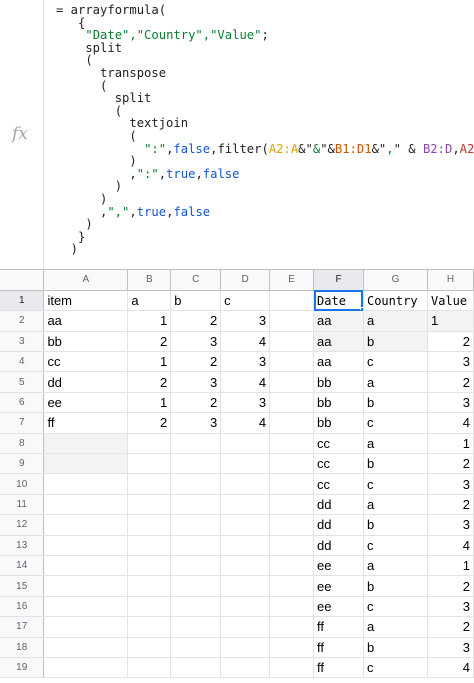 The height and width of the screenshot is (683, 474). What do you see at coordinates (292, 545) in the screenshot?
I see `cell-e13` at bounding box center [292, 545].